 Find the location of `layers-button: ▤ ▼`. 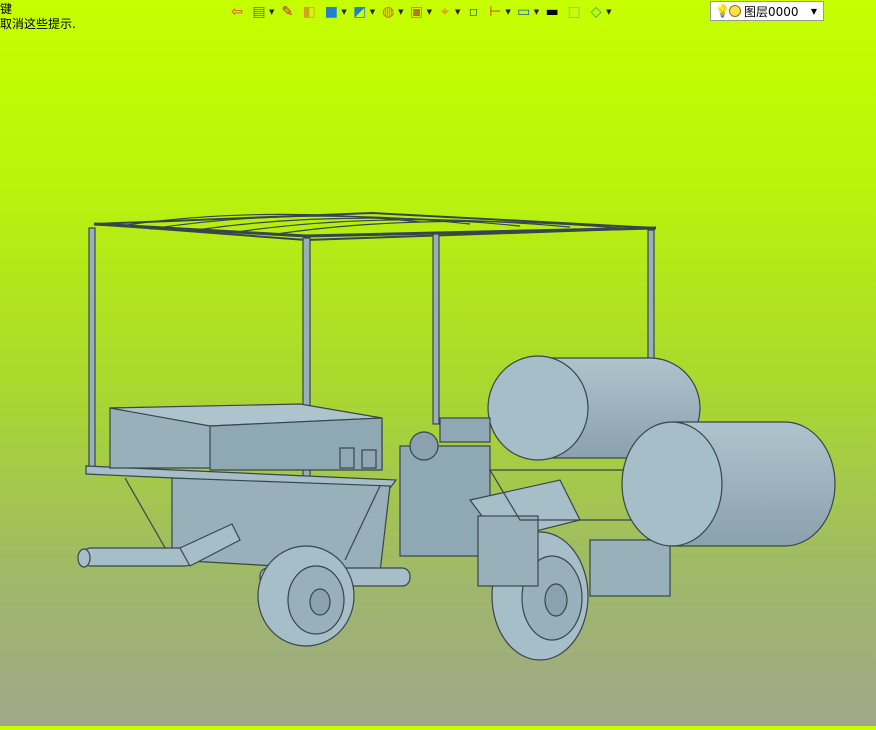

layers-button: ▤ ▼ is located at coordinates (262, 12).